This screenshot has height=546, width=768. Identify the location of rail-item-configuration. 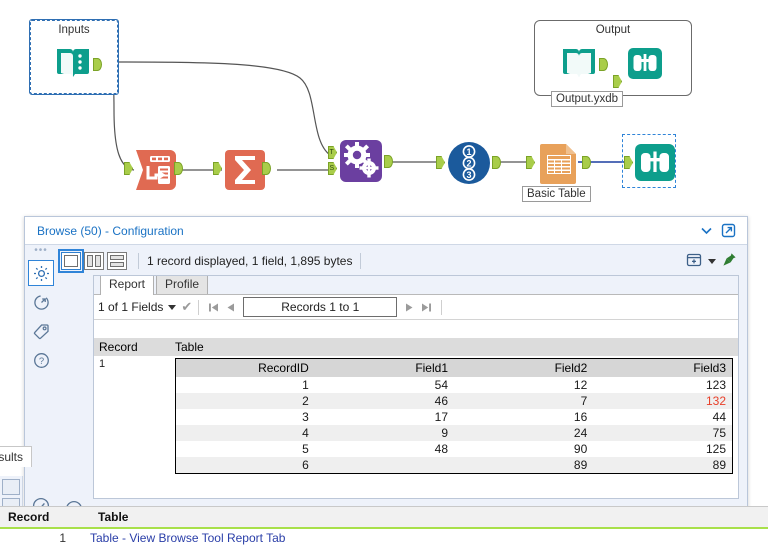
(41, 273).